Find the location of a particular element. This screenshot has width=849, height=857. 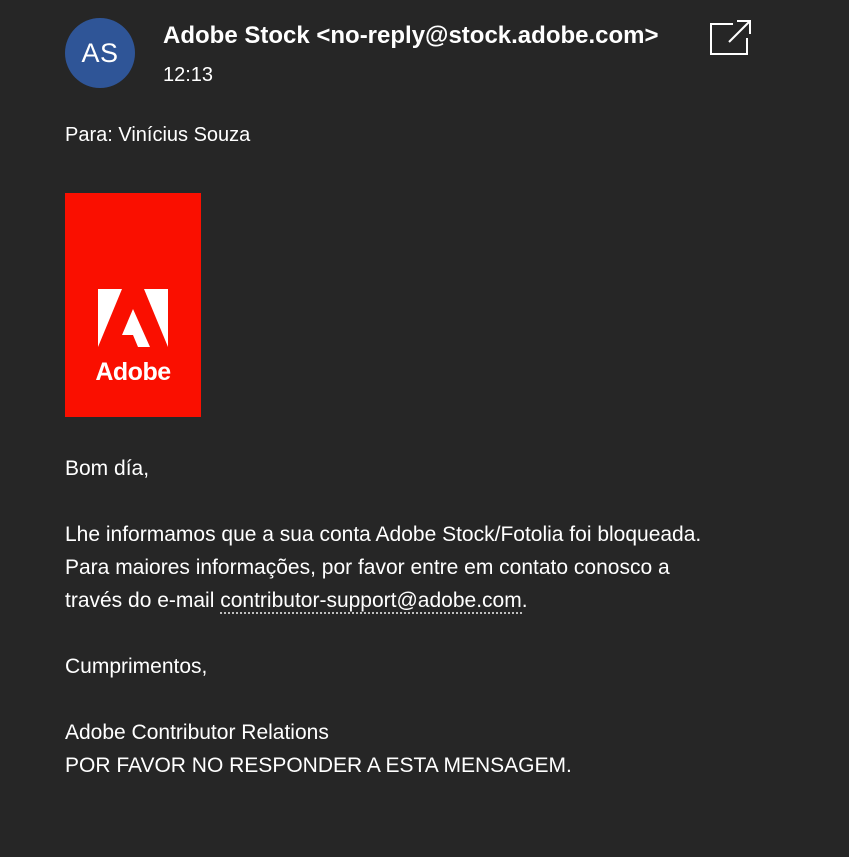

support-email-link: contributor-support@adobe.com is located at coordinates (371, 601).